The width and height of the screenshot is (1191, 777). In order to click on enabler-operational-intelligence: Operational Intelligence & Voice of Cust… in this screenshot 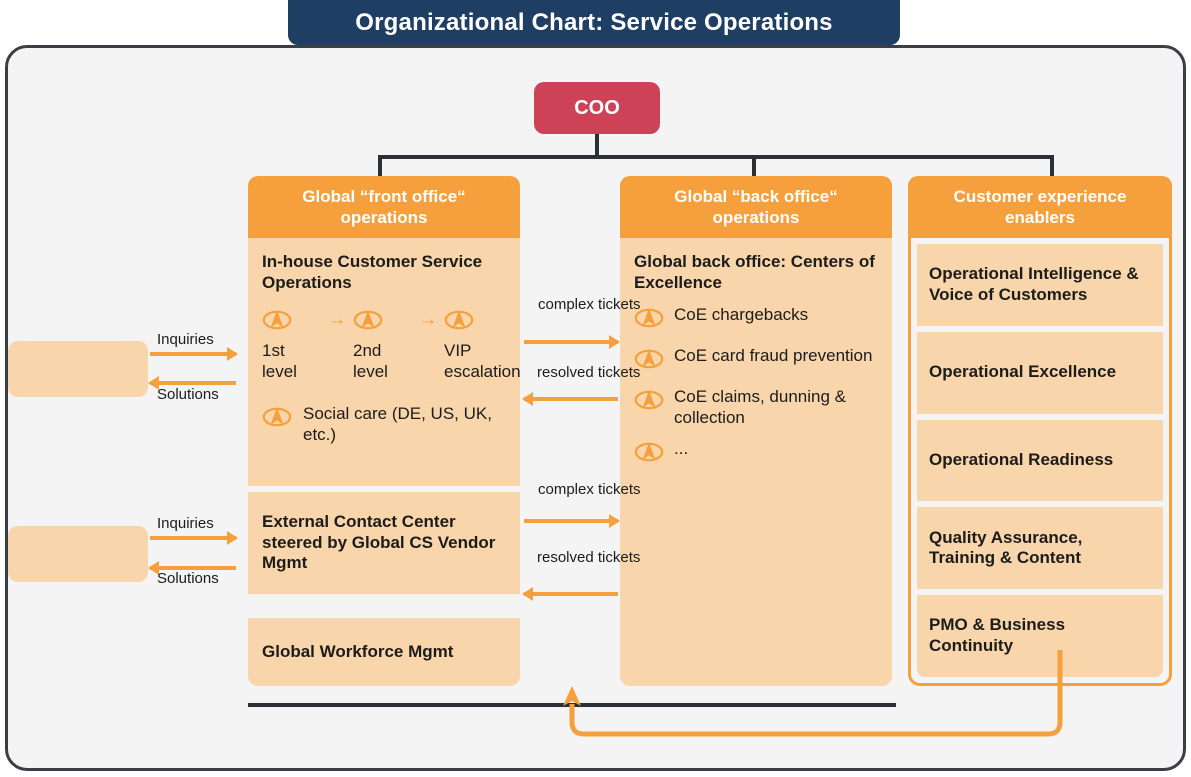, I will do `click(1040, 285)`.